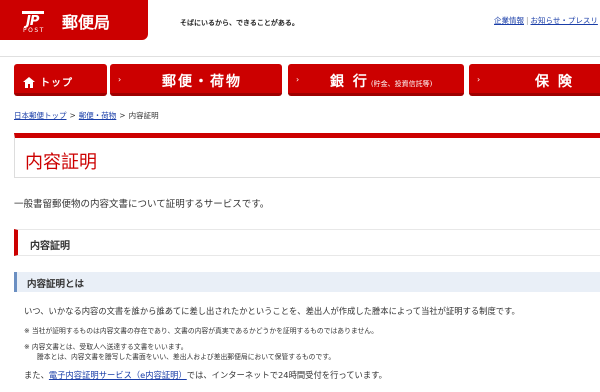 The width and height of the screenshot is (600, 392). I want to click on nav-bank-label: 銀 行 (貯金、投資信託等), so click(381, 81).